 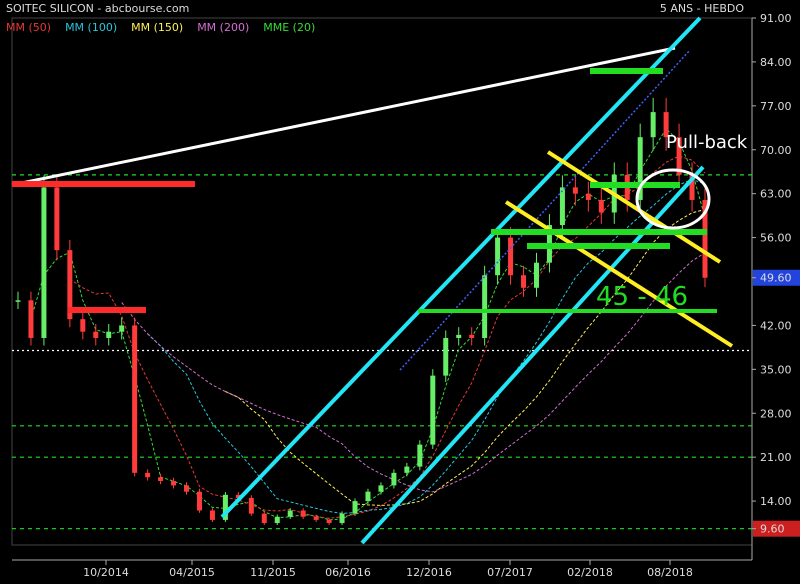 I want to click on legend-item: MME (20), so click(x=289, y=27).